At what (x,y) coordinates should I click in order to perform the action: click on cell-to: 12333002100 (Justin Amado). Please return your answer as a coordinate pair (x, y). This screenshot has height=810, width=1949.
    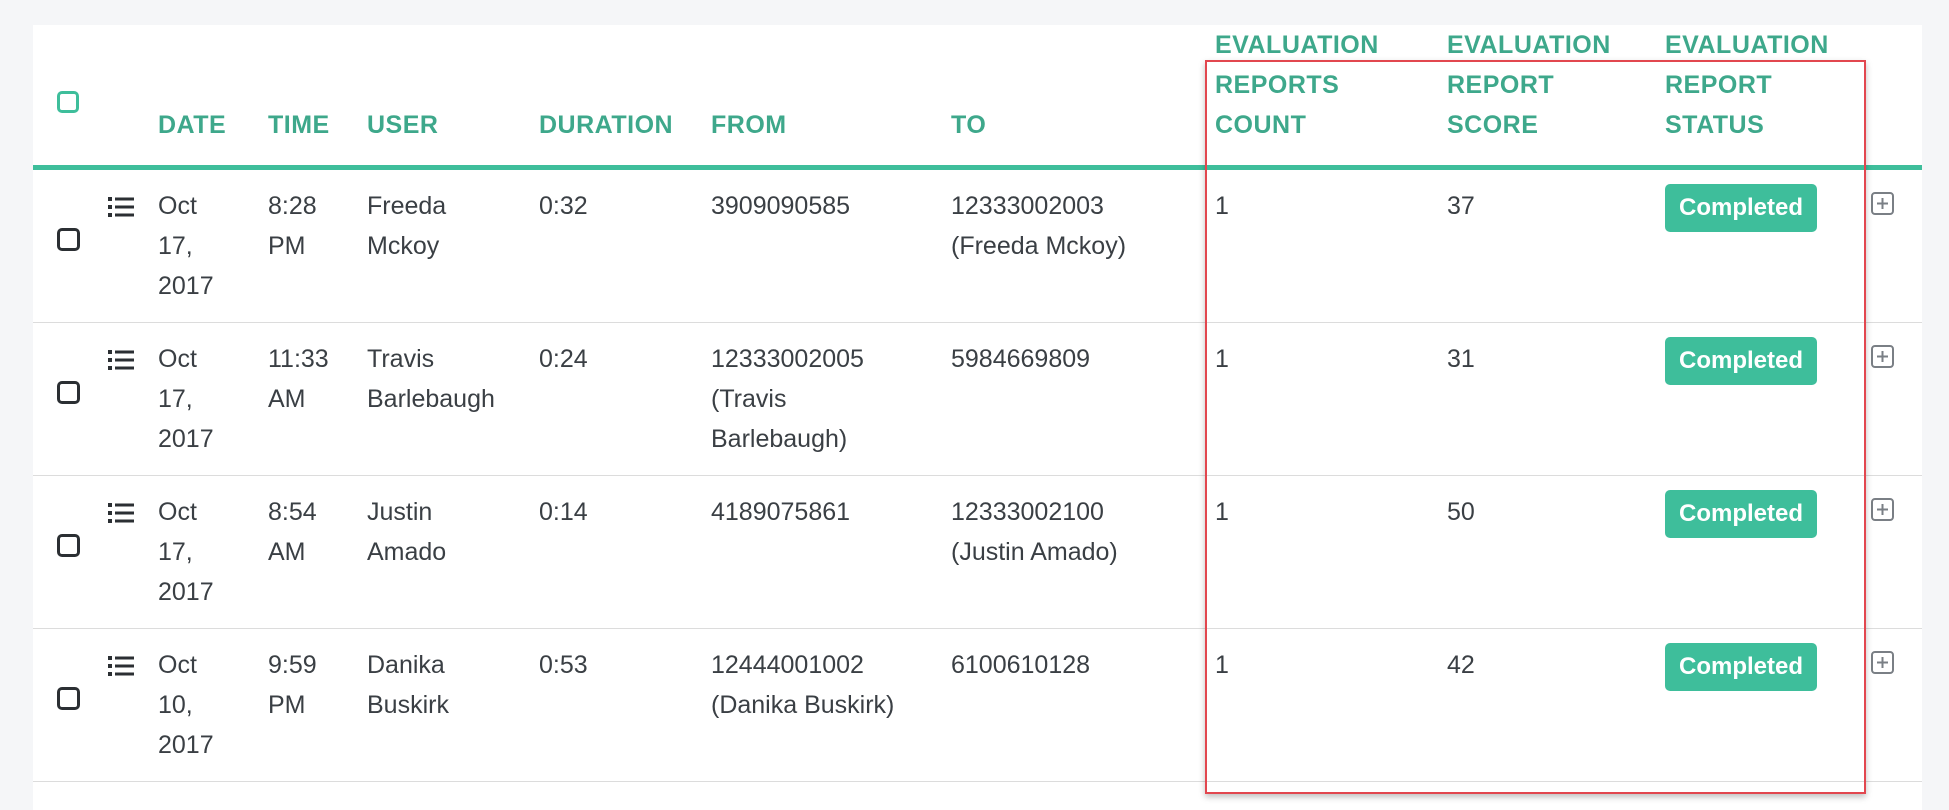
    Looking at the image, I should click on (1071, 552).